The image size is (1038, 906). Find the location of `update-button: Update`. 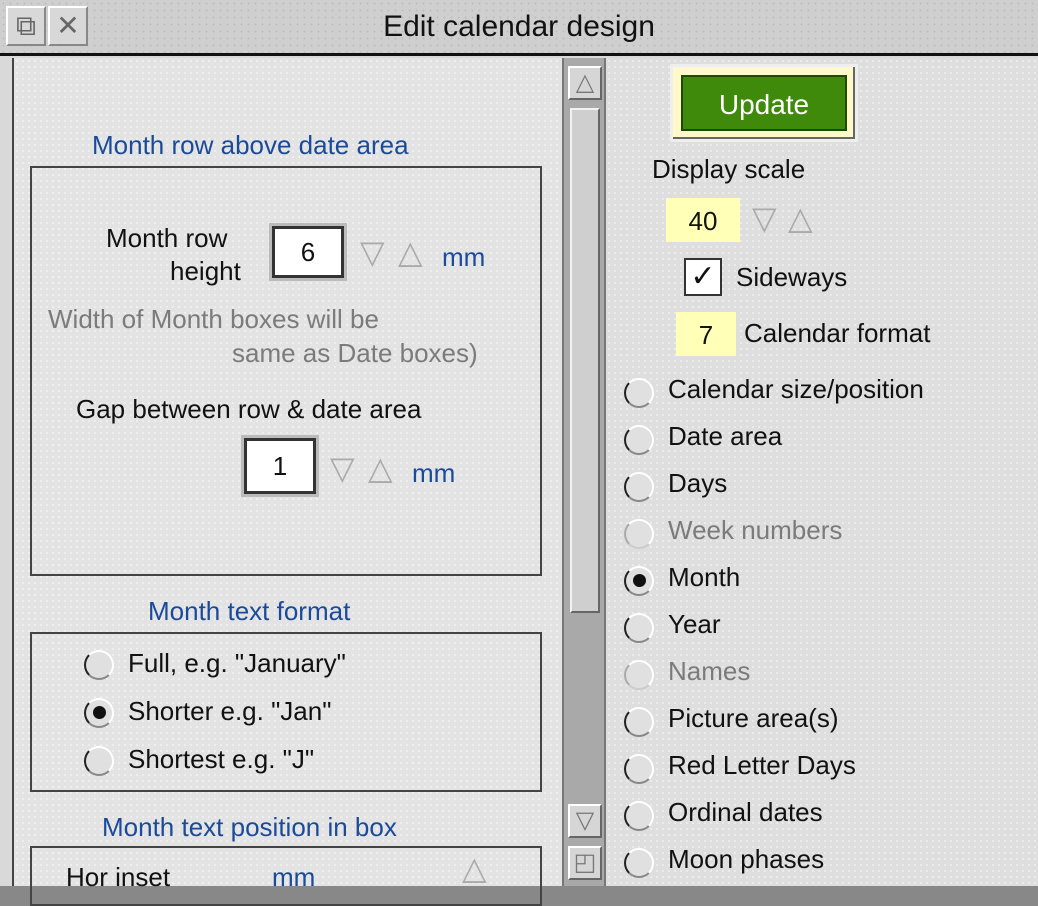

update-button: Update is located at coordinates (764, 103).